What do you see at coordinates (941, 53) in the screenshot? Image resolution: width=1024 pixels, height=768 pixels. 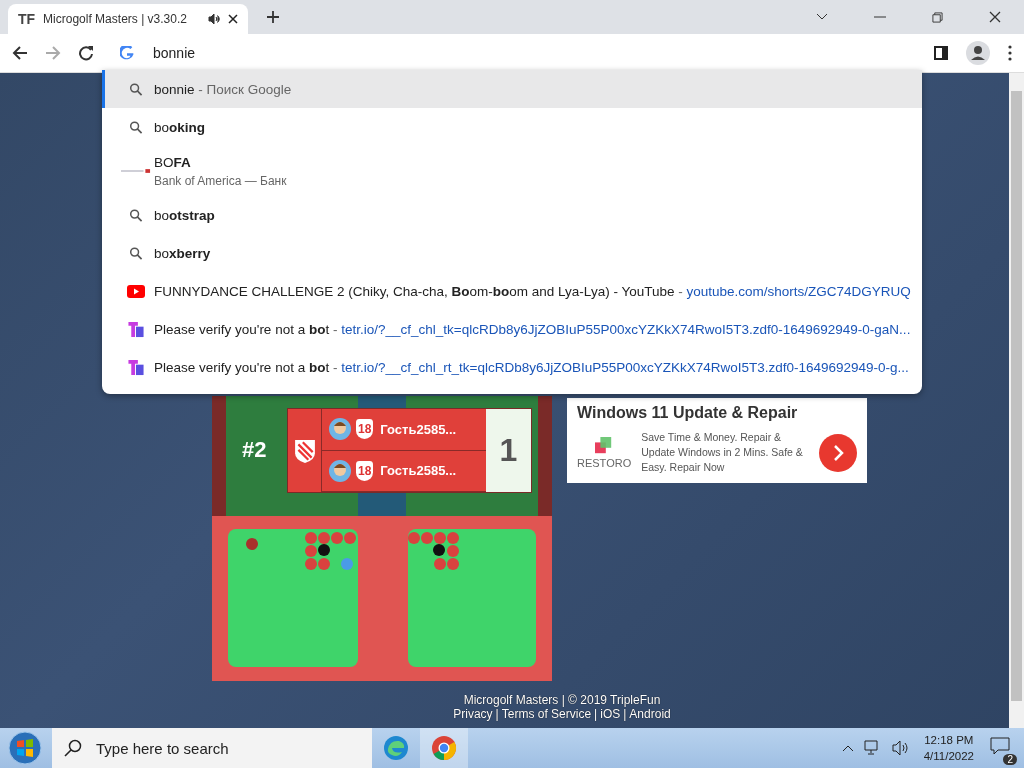 I see `side-panel-icon` at bounding box center [941, 53].